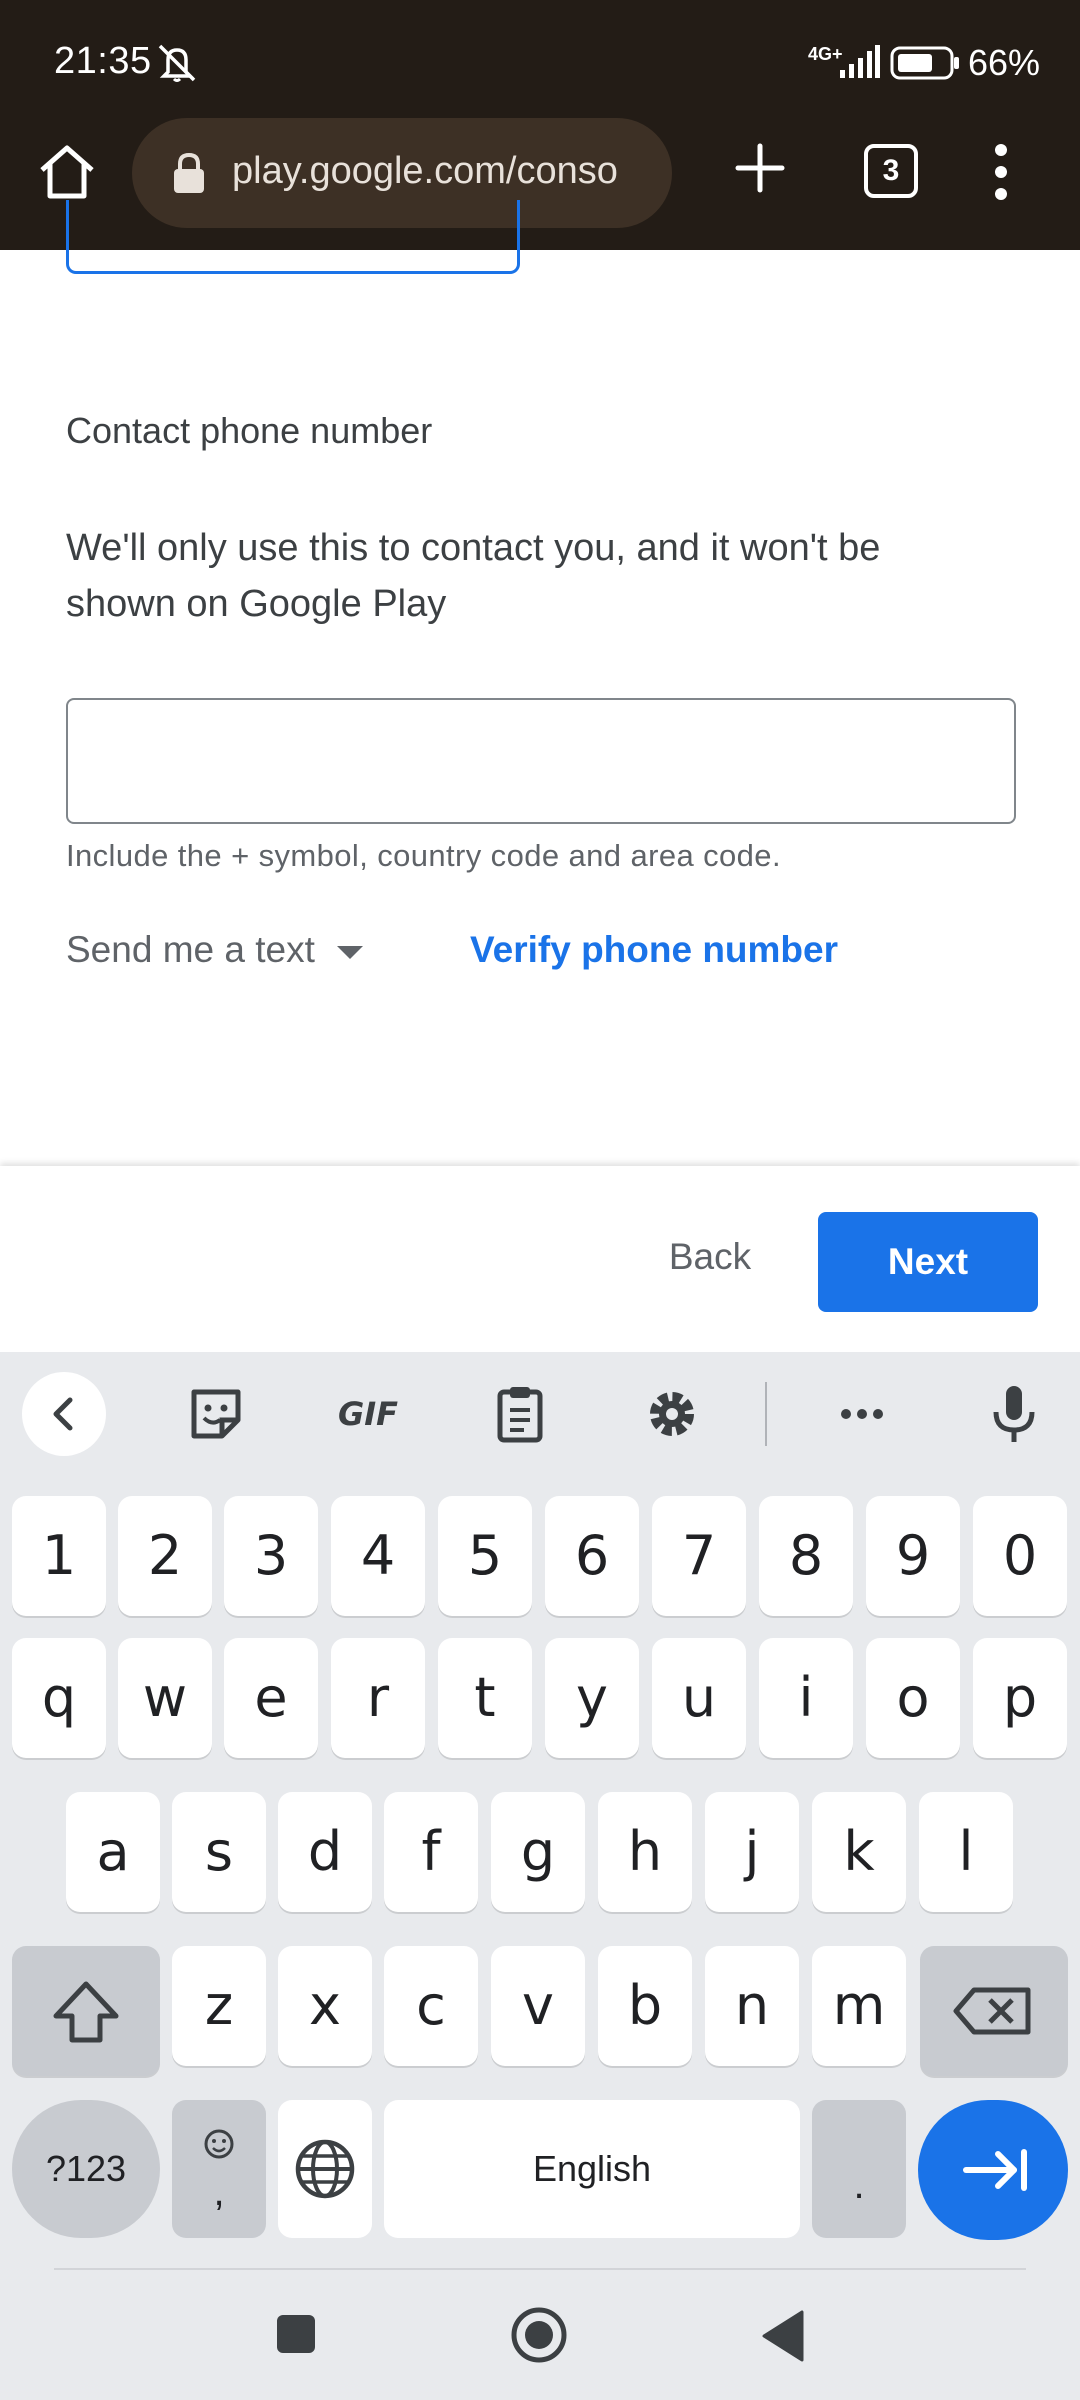 The image size is (1080, 2400). I want to click on key: v, so click(538, 2006).